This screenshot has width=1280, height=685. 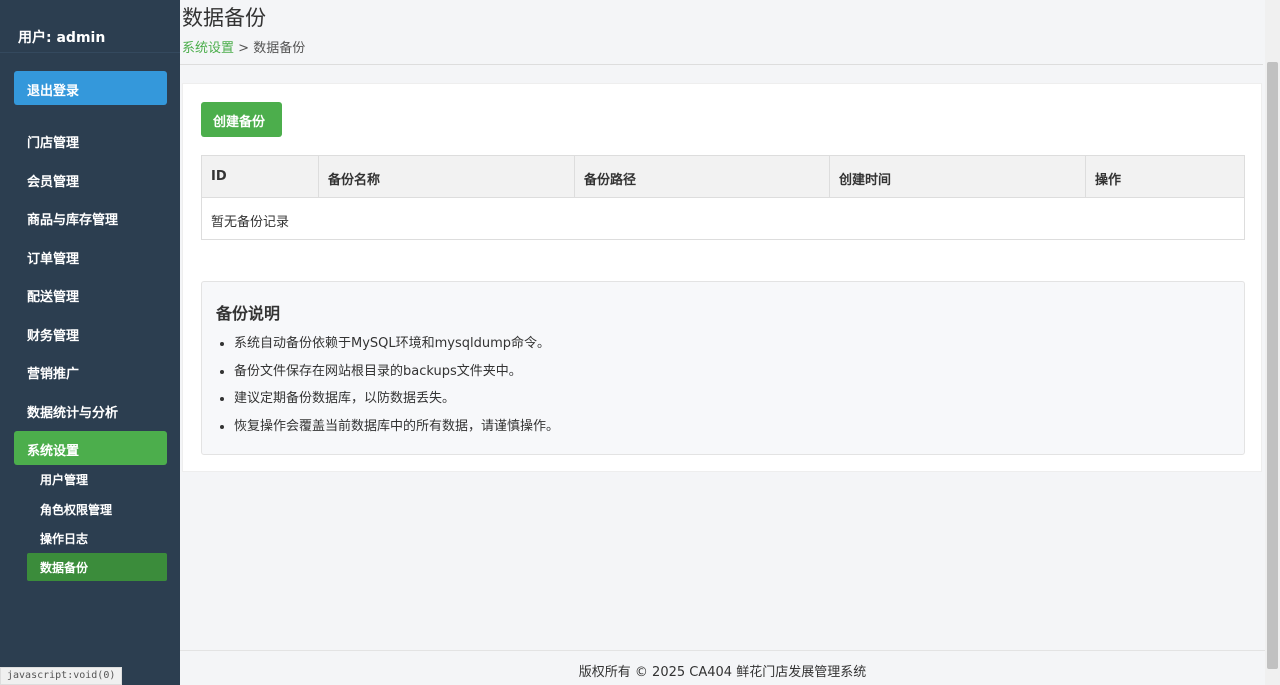 I want to click on menu-item-product-inventory: 商品与库存管理, so click(x=90, y=217).